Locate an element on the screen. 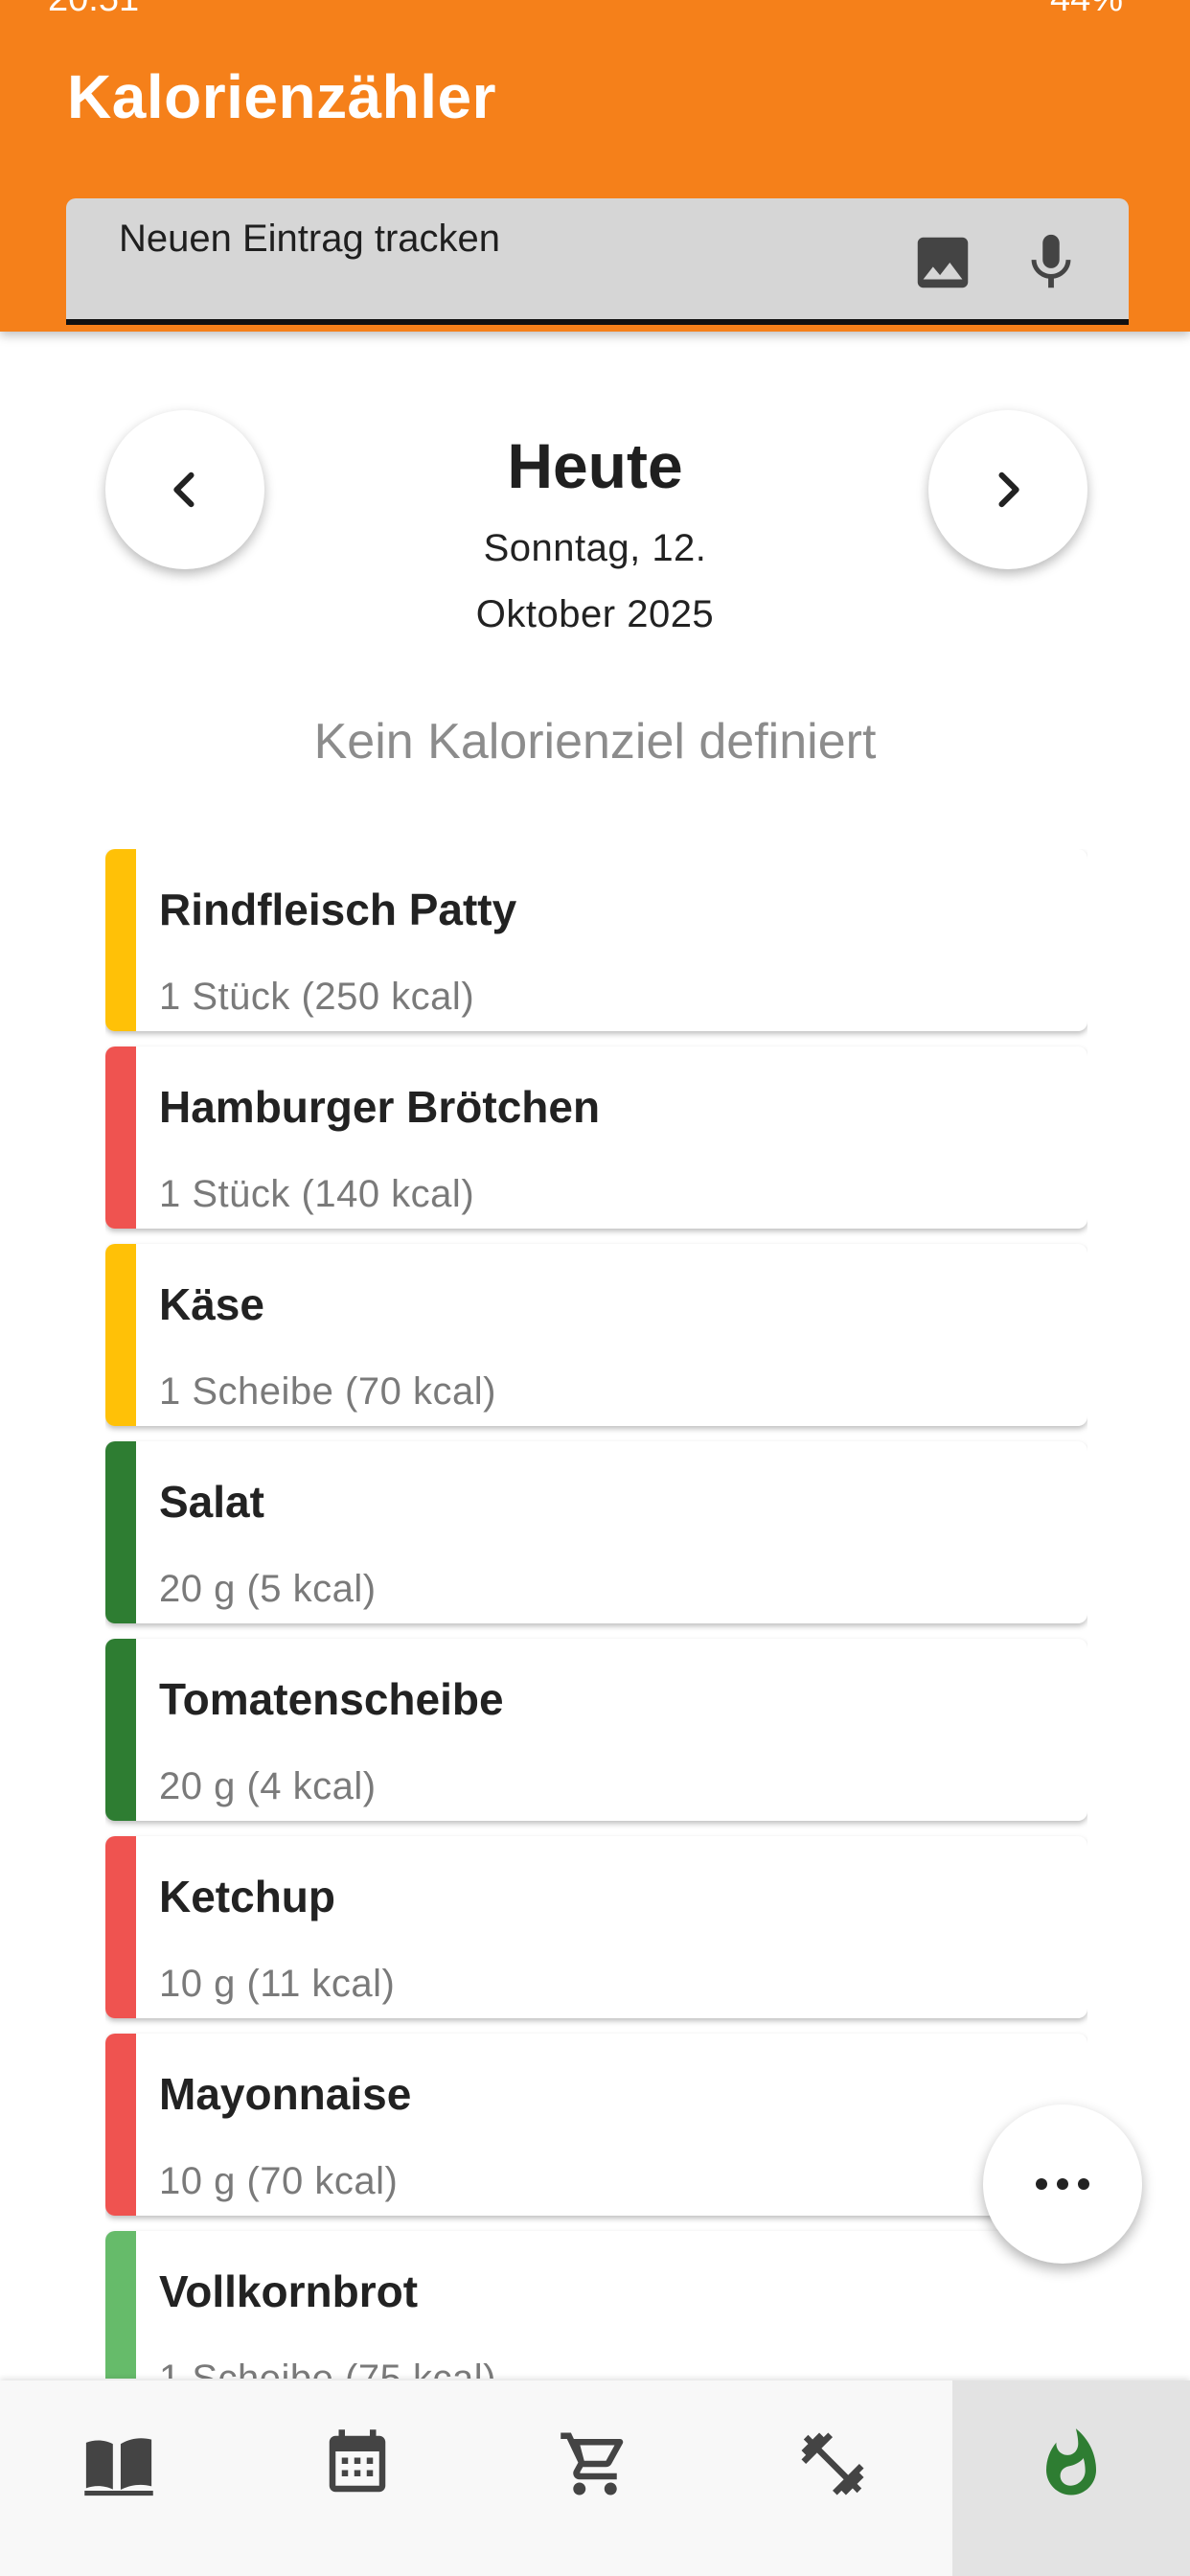 Image resolution: width=1190 pixels, height=2576 pixels. entry-card: Tomatenscheibe 20 g (4 kcal) is located at coordinates (596, 1730).